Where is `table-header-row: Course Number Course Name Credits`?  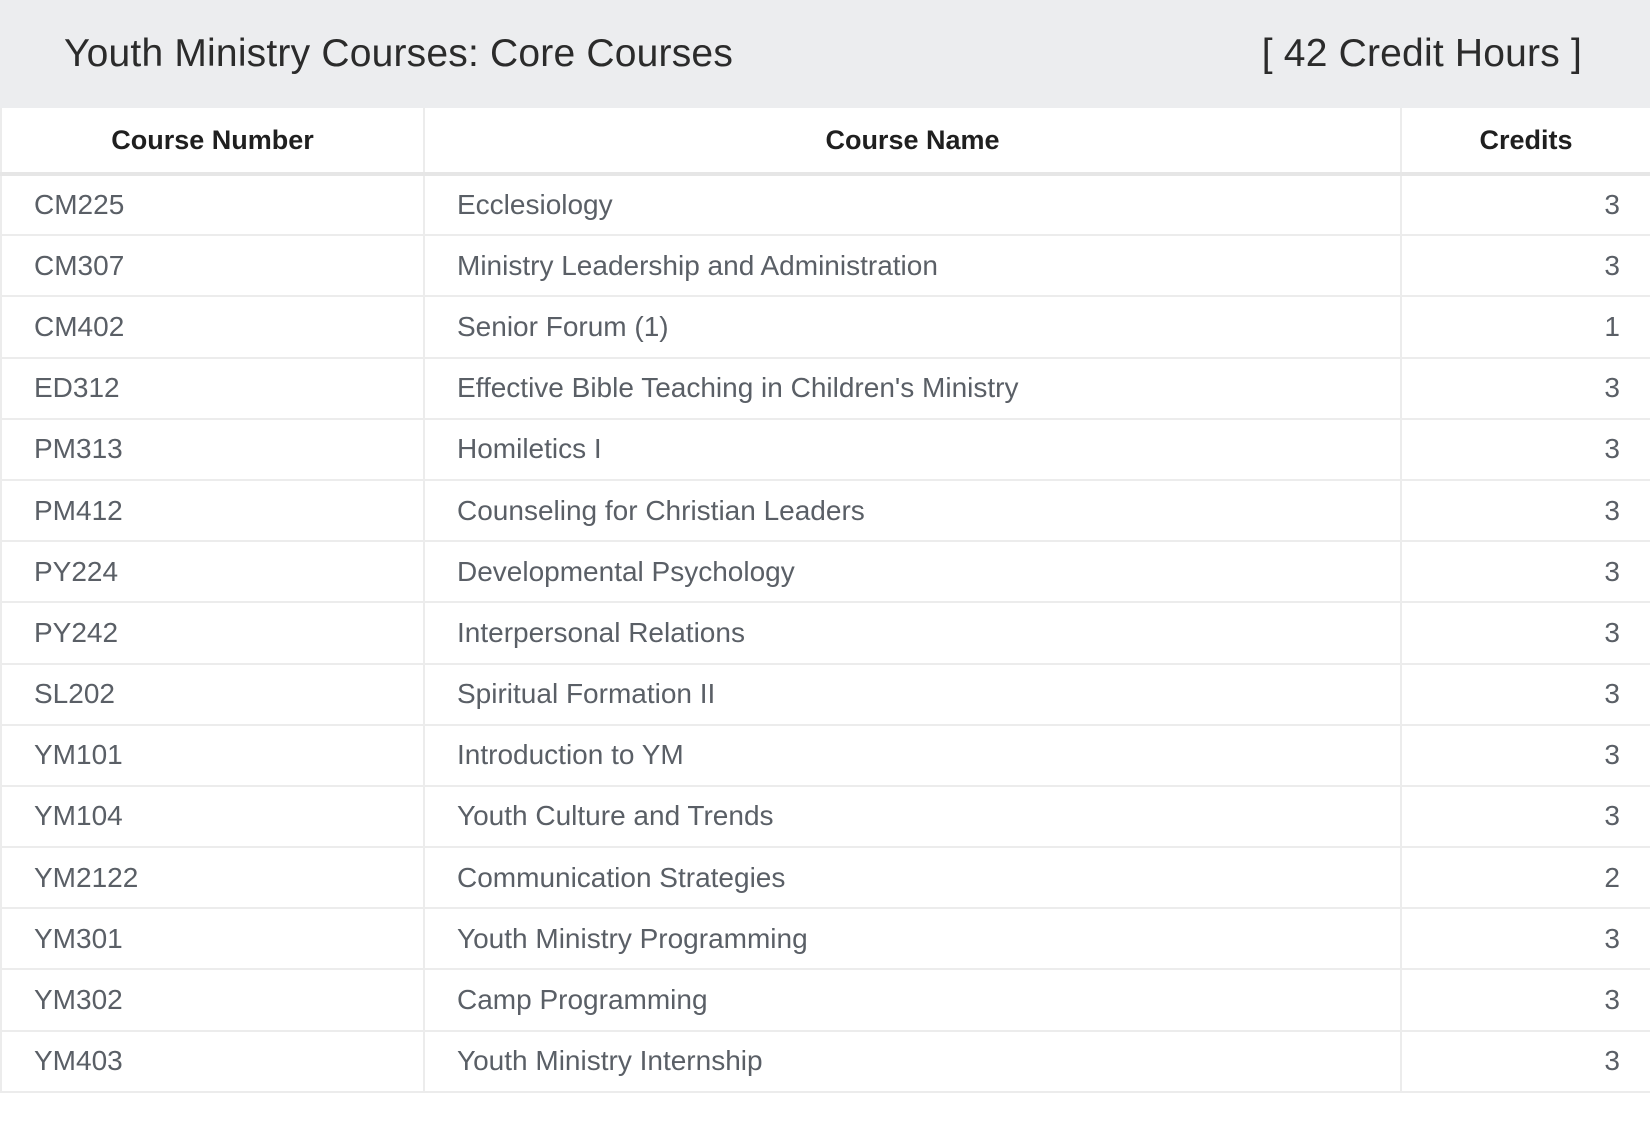
table-header-row: Course Number Course Name Credits is located at coordinates (825, 142).